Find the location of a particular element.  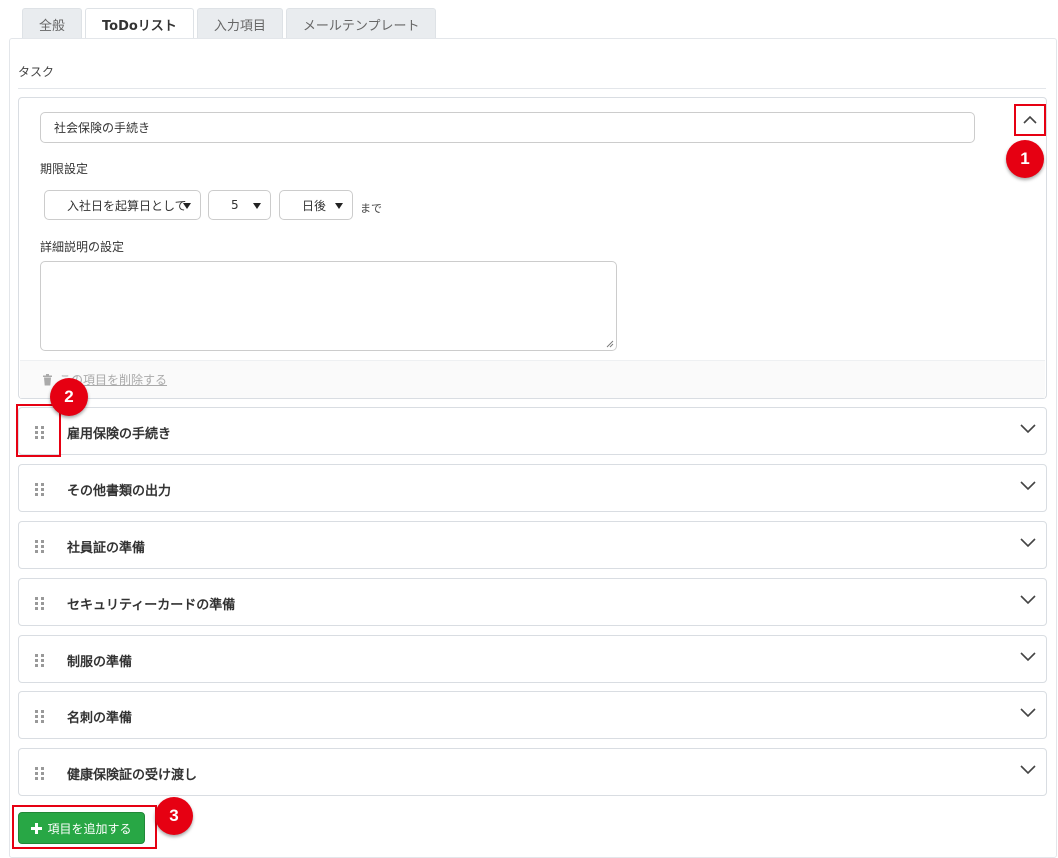

task-card-footer: この項目を削除する is located at coordinates (532, 379).